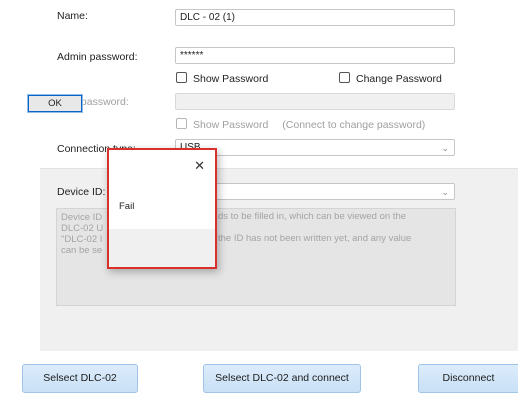 The height and width of the screenshot is (400, 518). Describe the element at coordinates (55, 103) in the screenshot. I see `ok-button: OK` at that location.